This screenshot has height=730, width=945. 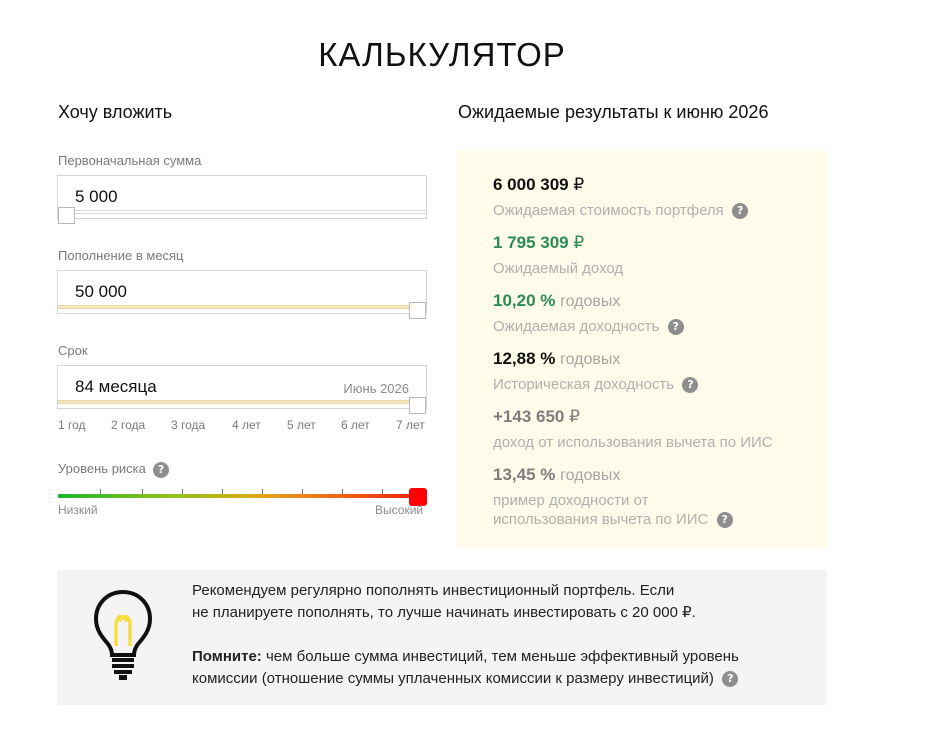 I want to click on iis-yield-desc-line2: использования вычета по ИИС, so click(x=601, y=519).